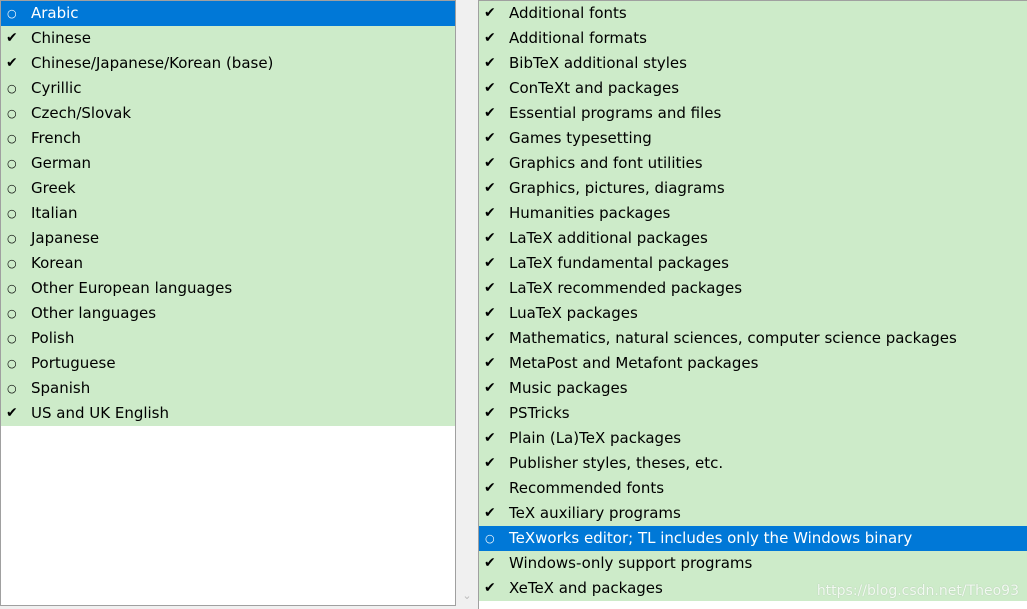  I want to click on list-item: ○ Arabic, so click(228, 13).